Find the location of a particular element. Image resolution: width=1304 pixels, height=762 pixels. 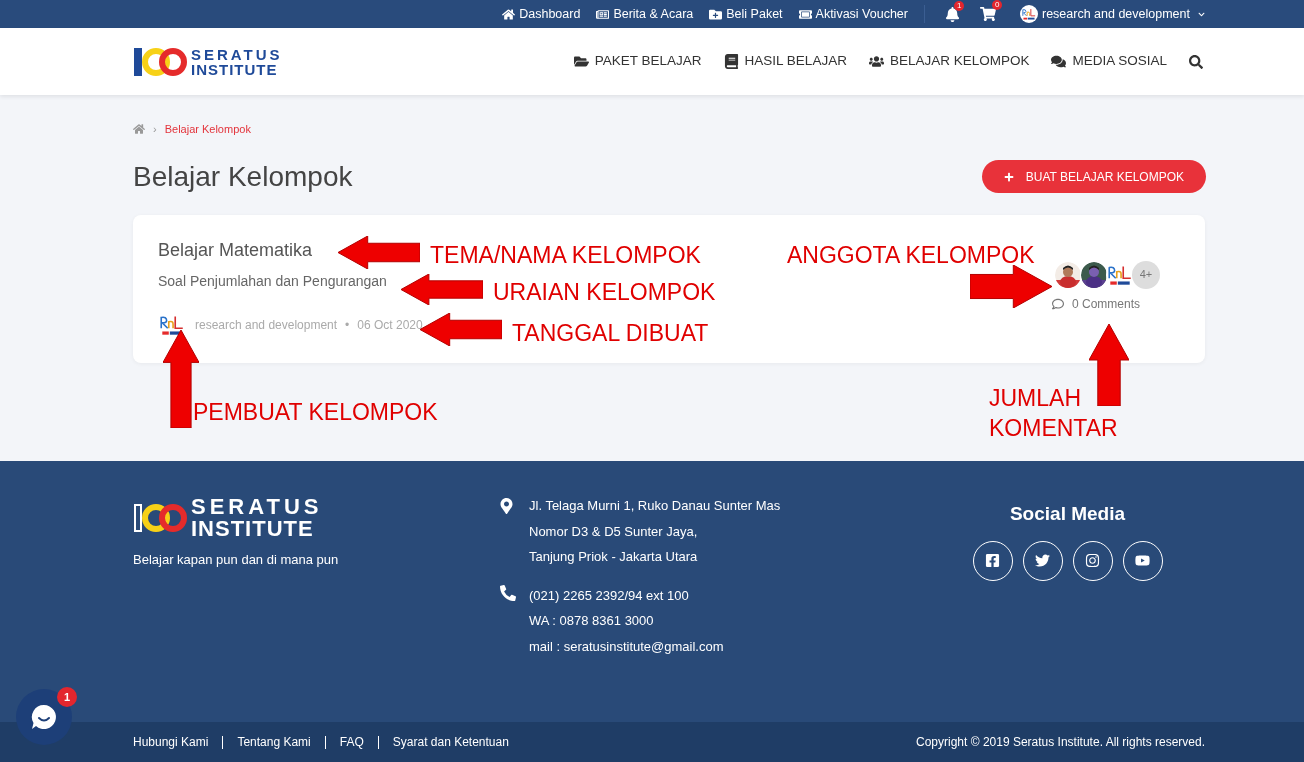

footer-tagline: Belajar kapan pun dan di mana pun is located at coordinates (236, 560).